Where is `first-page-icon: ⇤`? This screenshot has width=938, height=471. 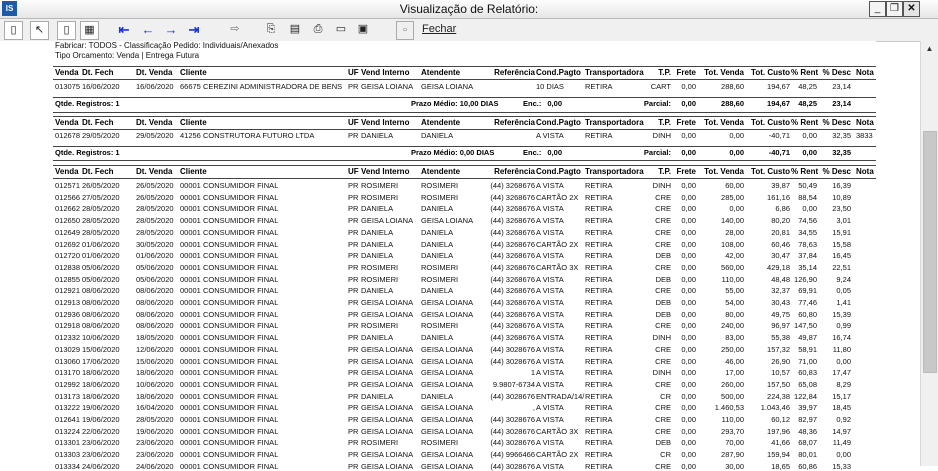
first-page-icon: ⇤ is located at coordinates (124, 29).